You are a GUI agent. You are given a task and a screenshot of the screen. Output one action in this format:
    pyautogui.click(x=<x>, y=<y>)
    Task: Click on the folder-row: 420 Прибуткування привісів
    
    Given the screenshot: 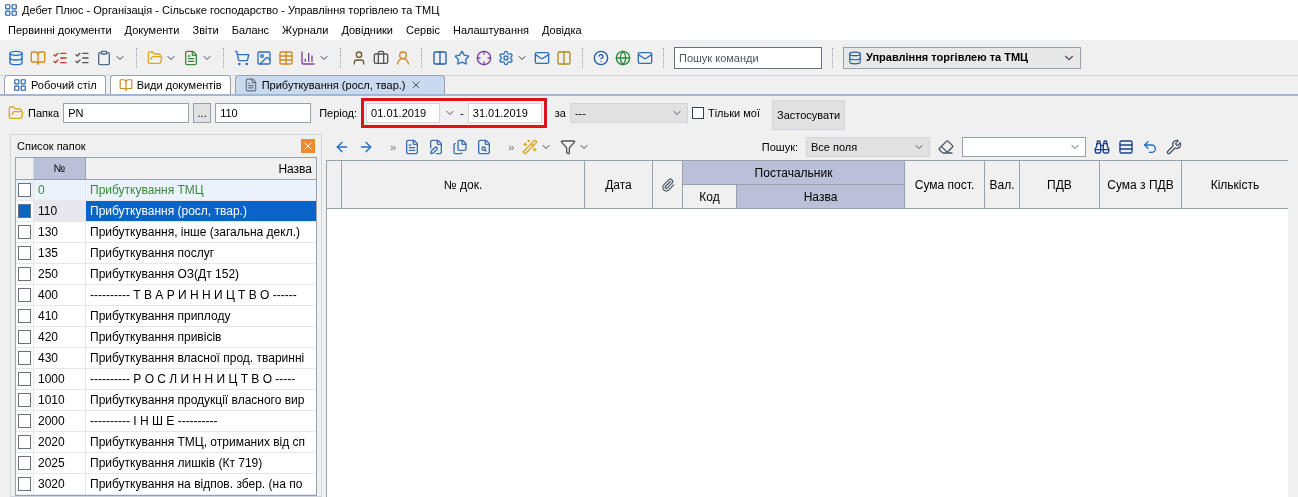 What is the action you would take?
    pyautogui.click(x=166, y=337)
    